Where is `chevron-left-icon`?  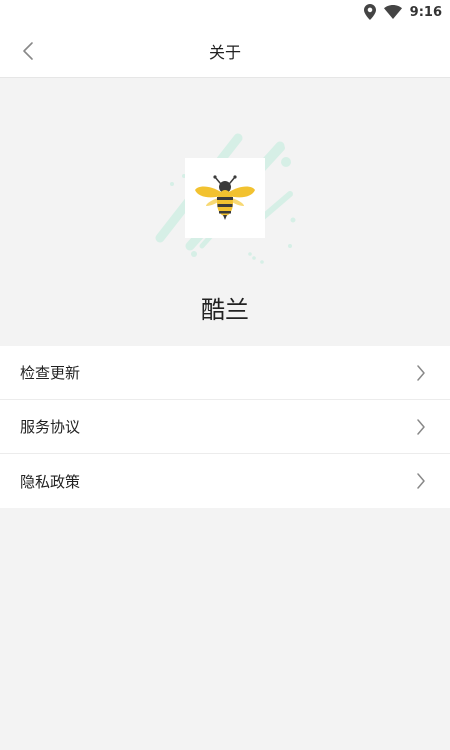
chevron-left-icon is located at coordinates (28, 51).